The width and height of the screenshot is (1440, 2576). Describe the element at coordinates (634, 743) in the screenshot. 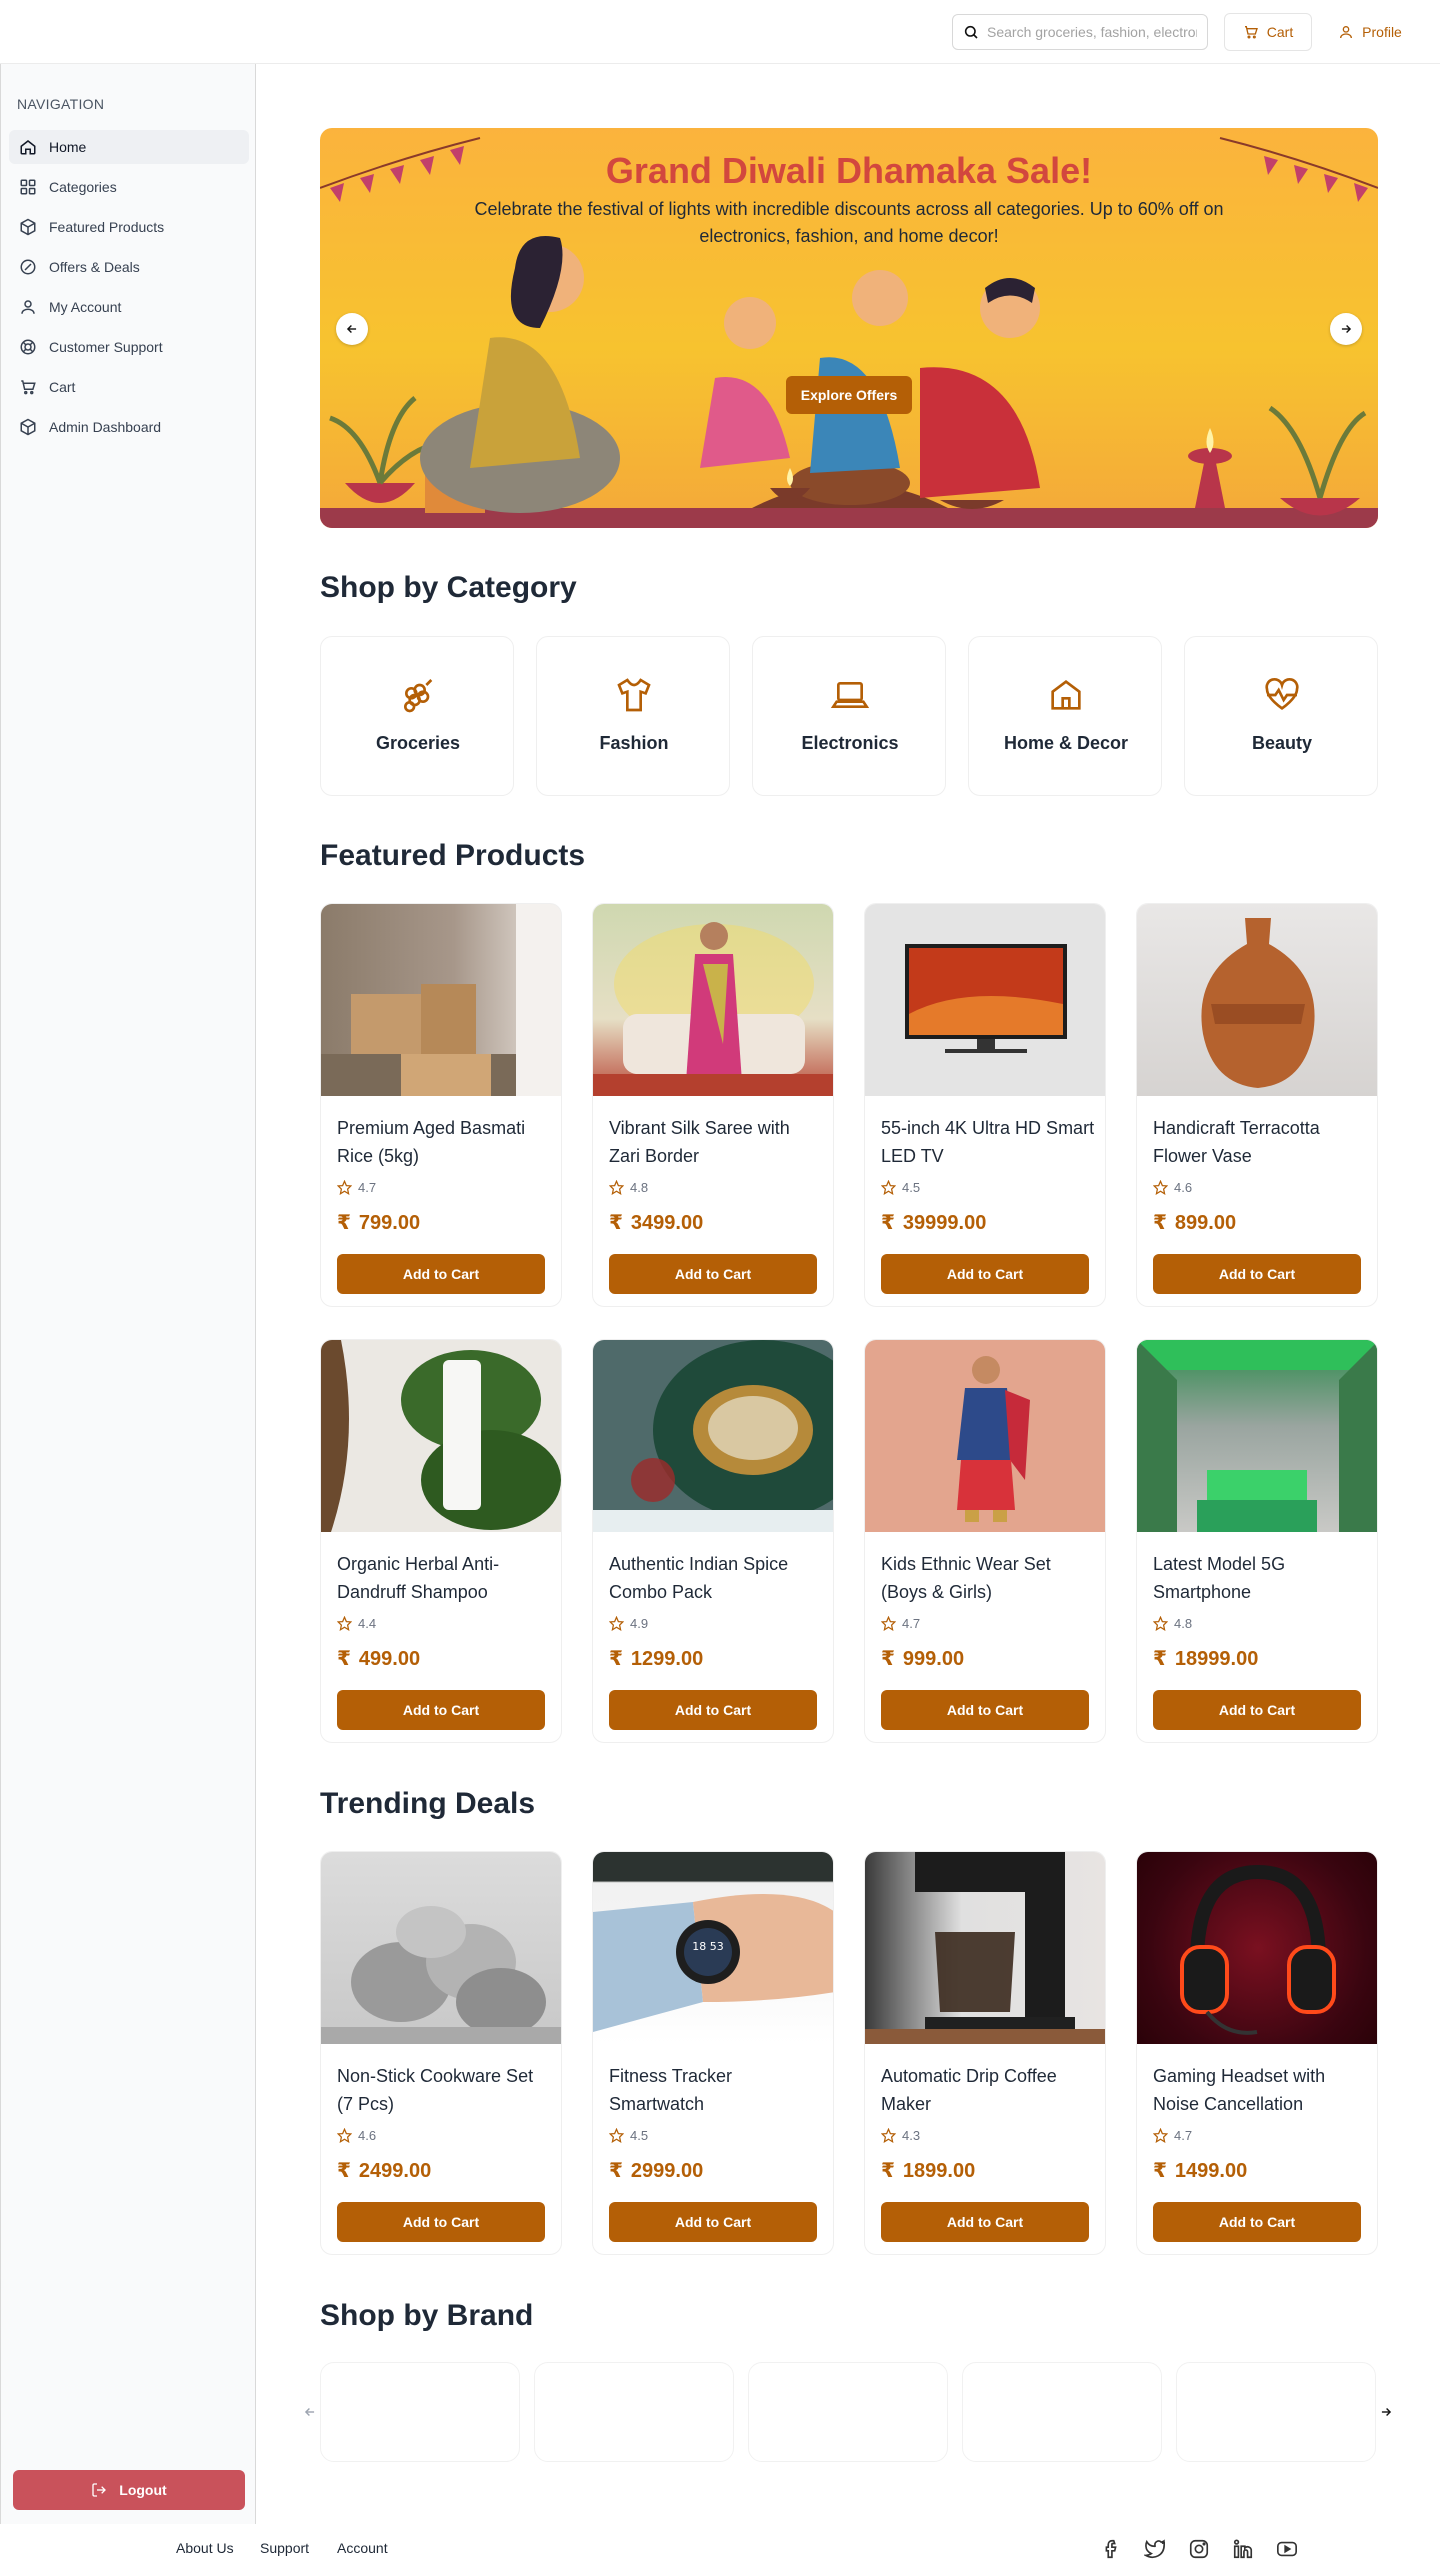

I see `category-label: Fashion` at that location.